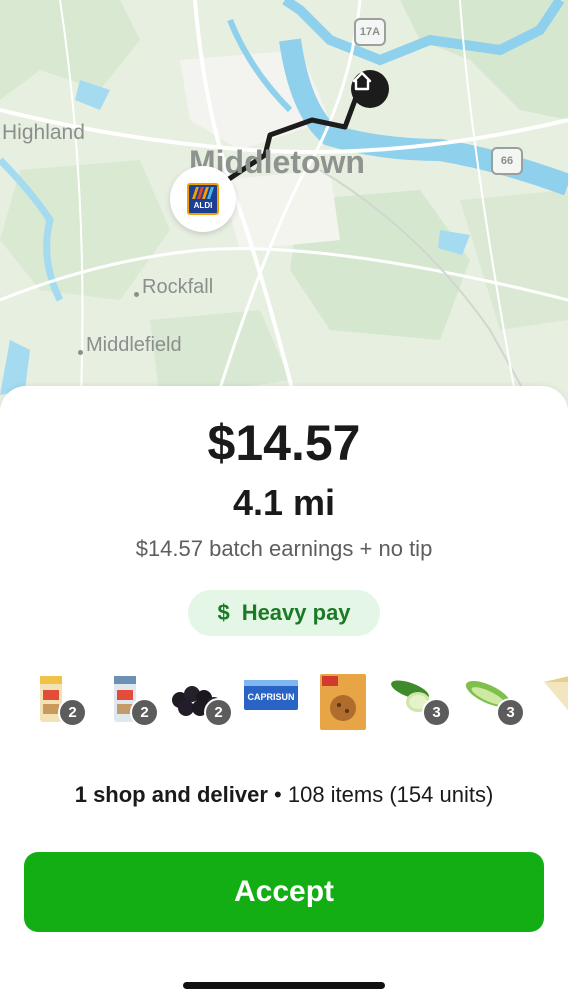 Image resolution: width=568 pixels, height=1000 pixels. Describe the element at coordinates (418, 703) in the screenshot. I see `item-thumb-cucumbers: 3` at that location.